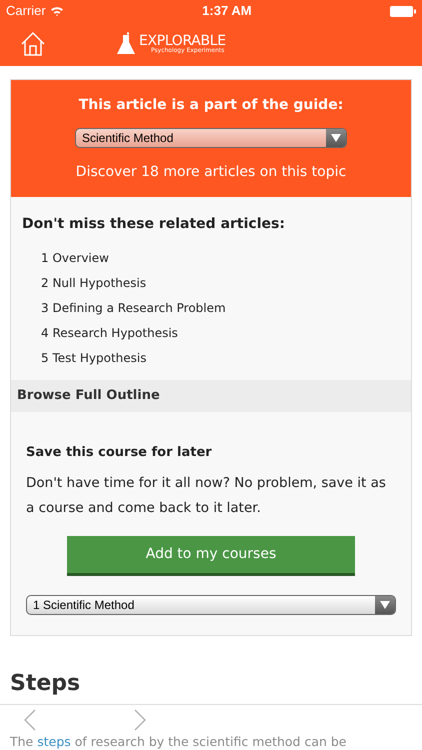 This screenshot has height=750, width=422. I want to click on carrier-label: Carrier, so click(26, 11).